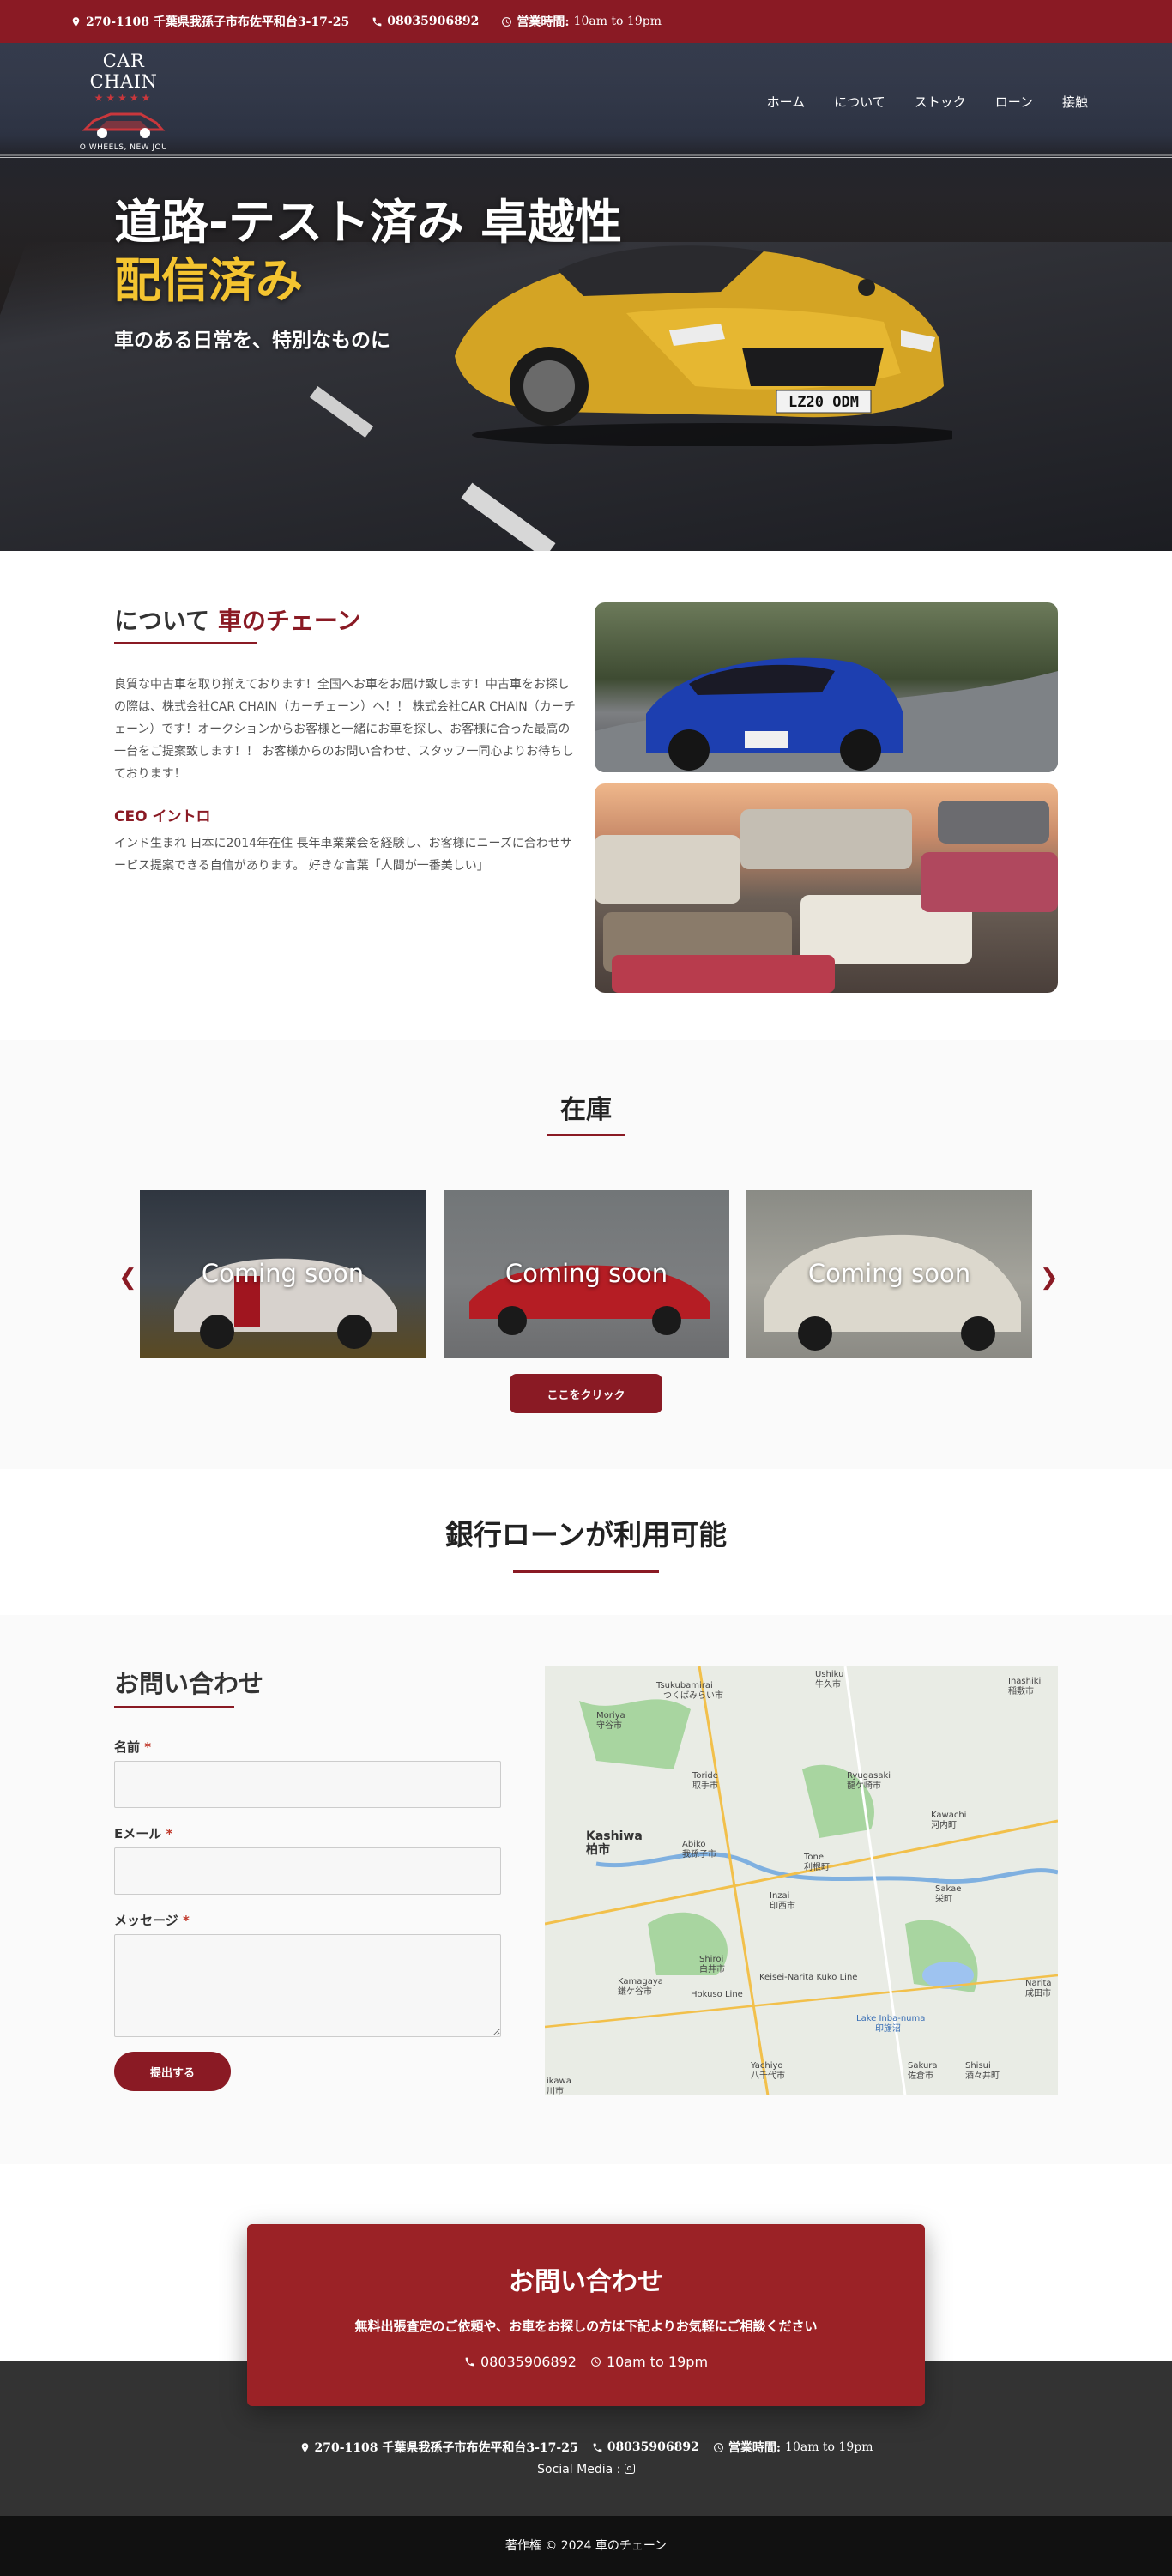 The width and height of the screenshot is (1172, 2576). I want to click on map-label: Abiko, so click(694, 1845).